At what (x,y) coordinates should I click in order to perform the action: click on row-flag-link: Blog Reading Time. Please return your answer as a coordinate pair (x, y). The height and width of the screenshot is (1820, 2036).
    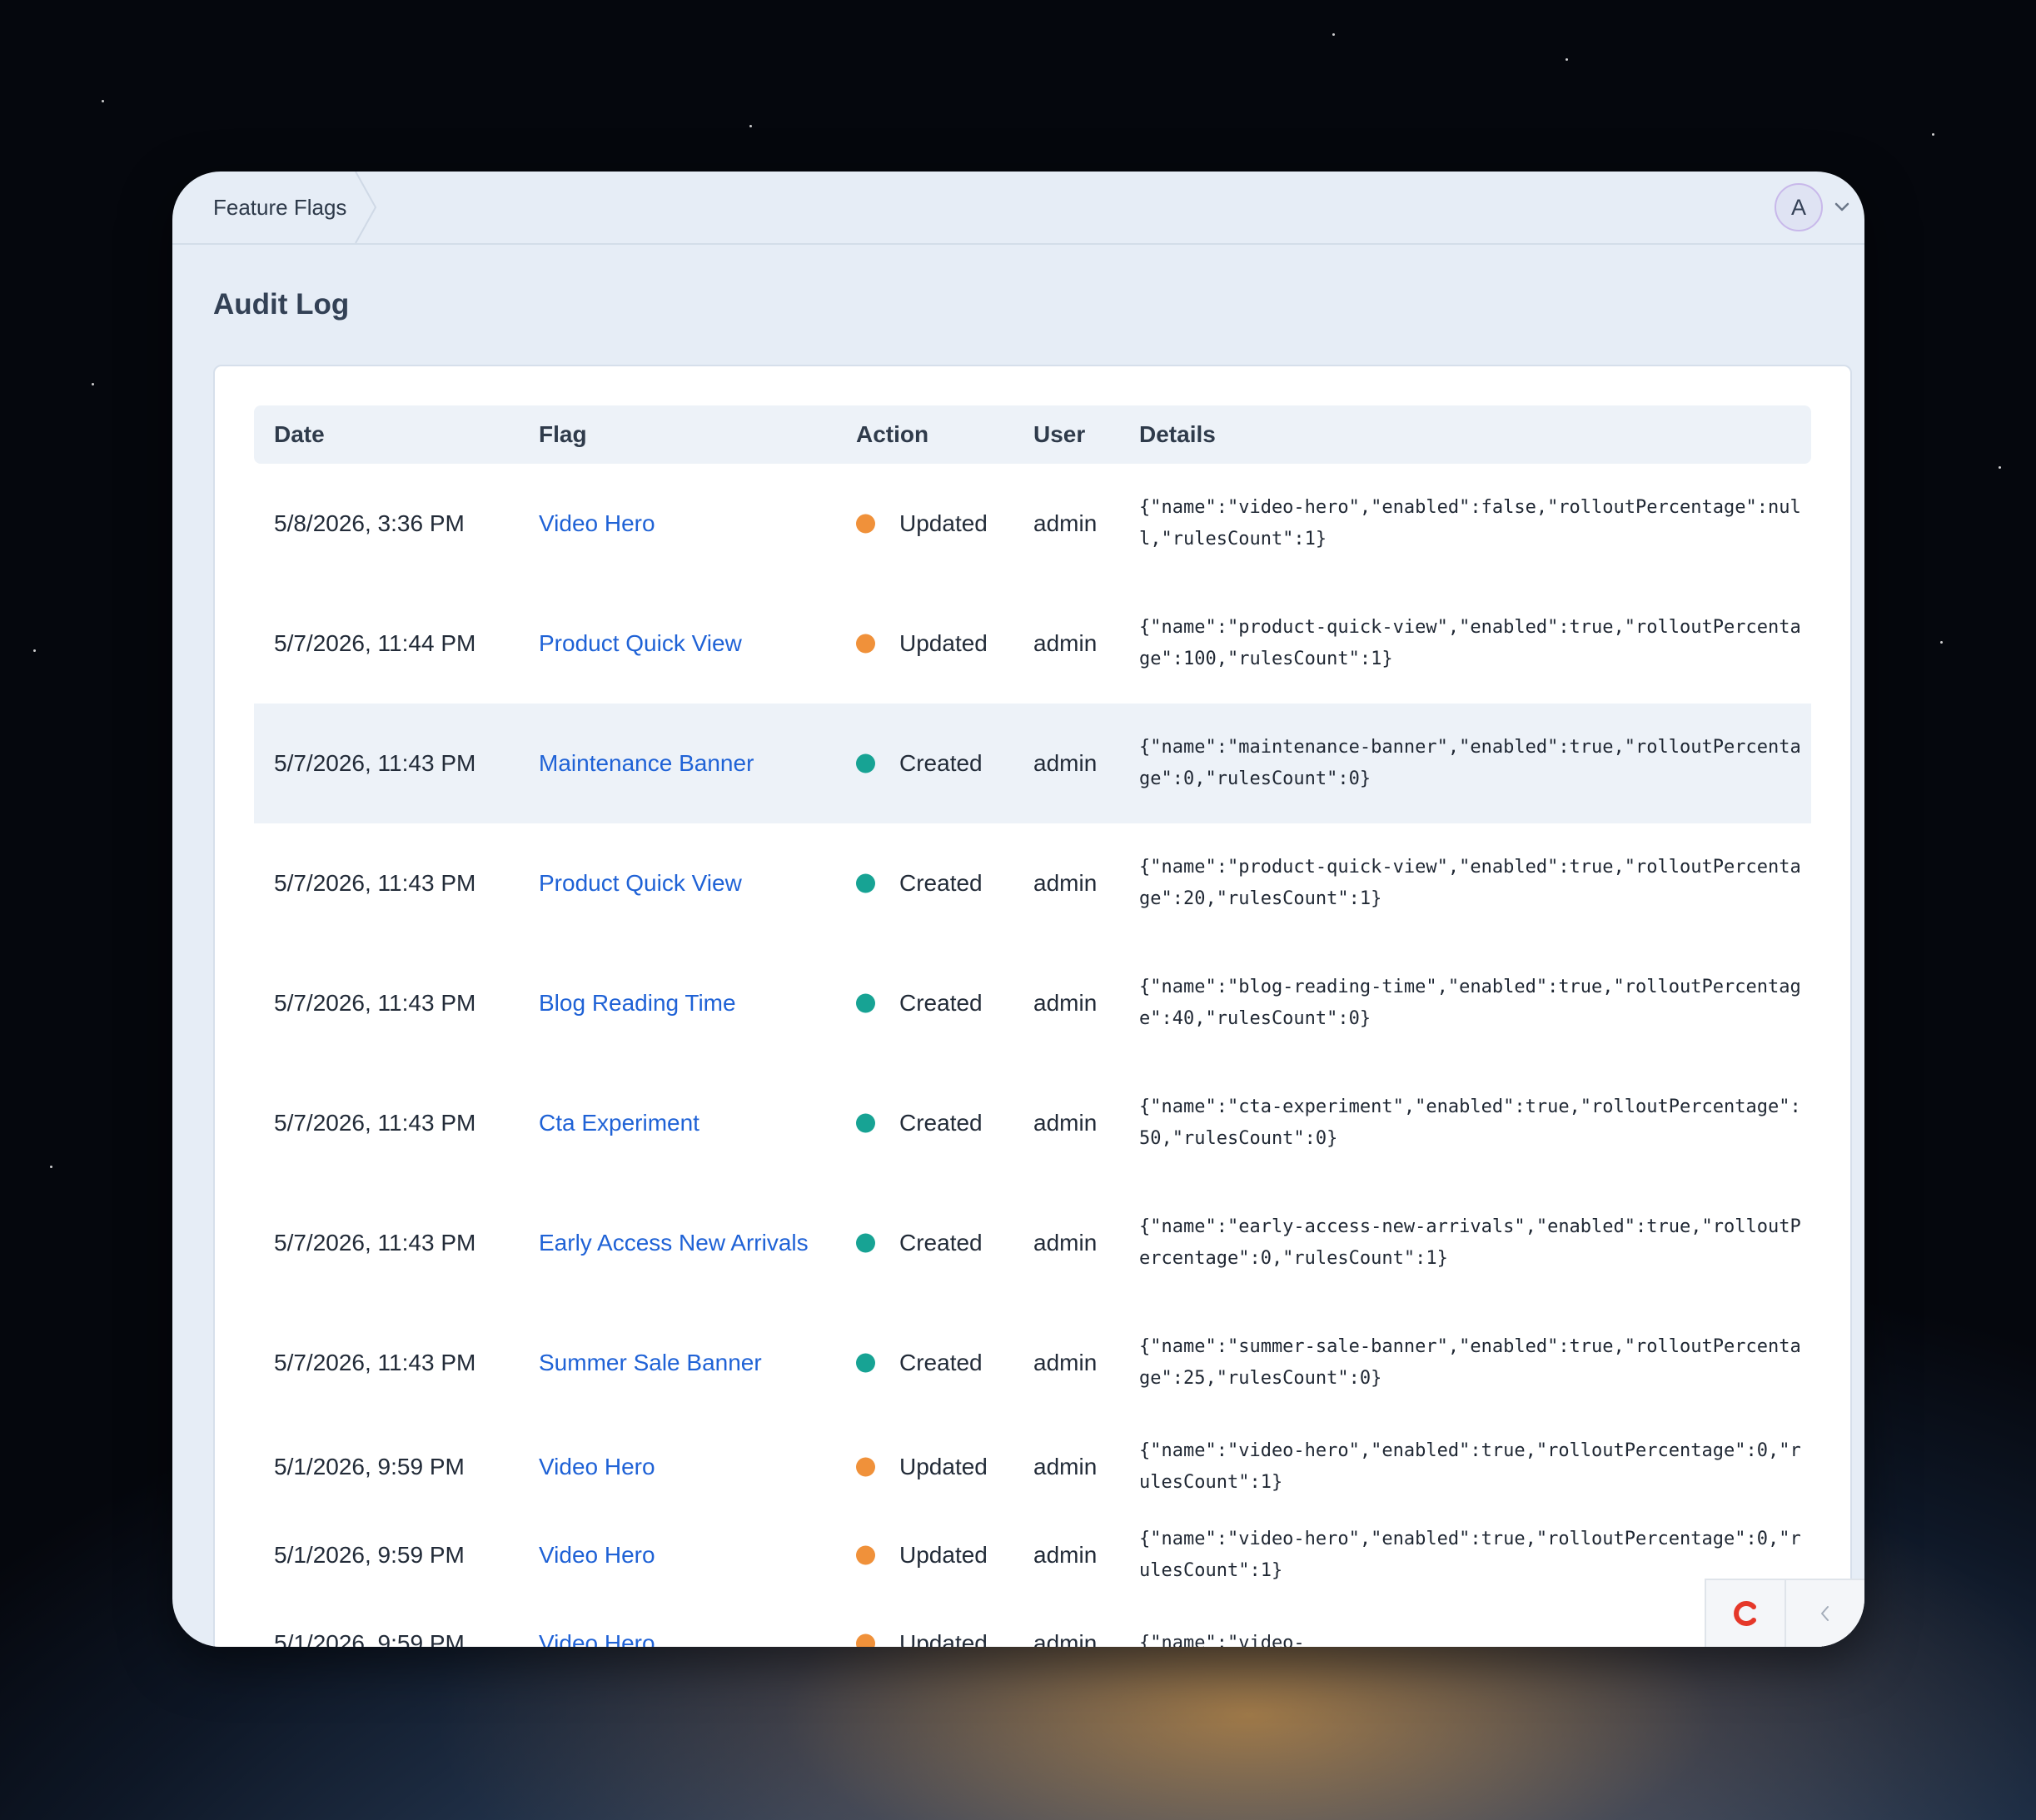
    Looking at the image, I should click on (637, 1003).